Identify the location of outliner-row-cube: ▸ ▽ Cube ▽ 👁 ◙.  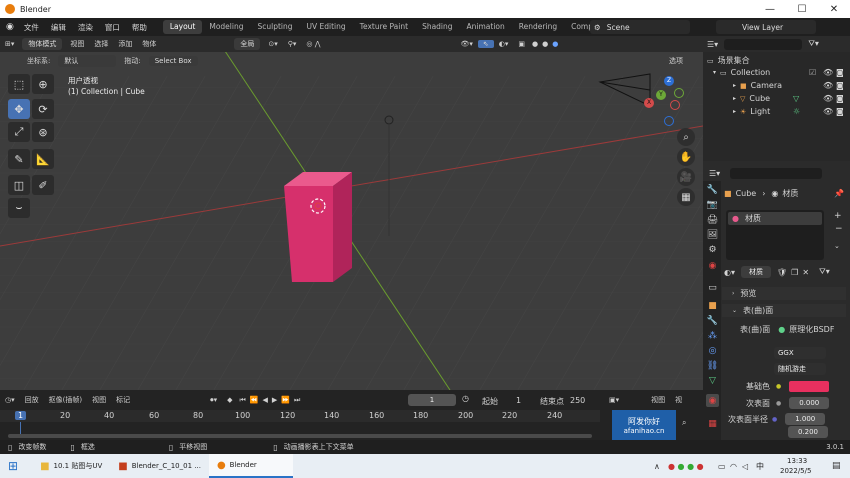
(777, 98).